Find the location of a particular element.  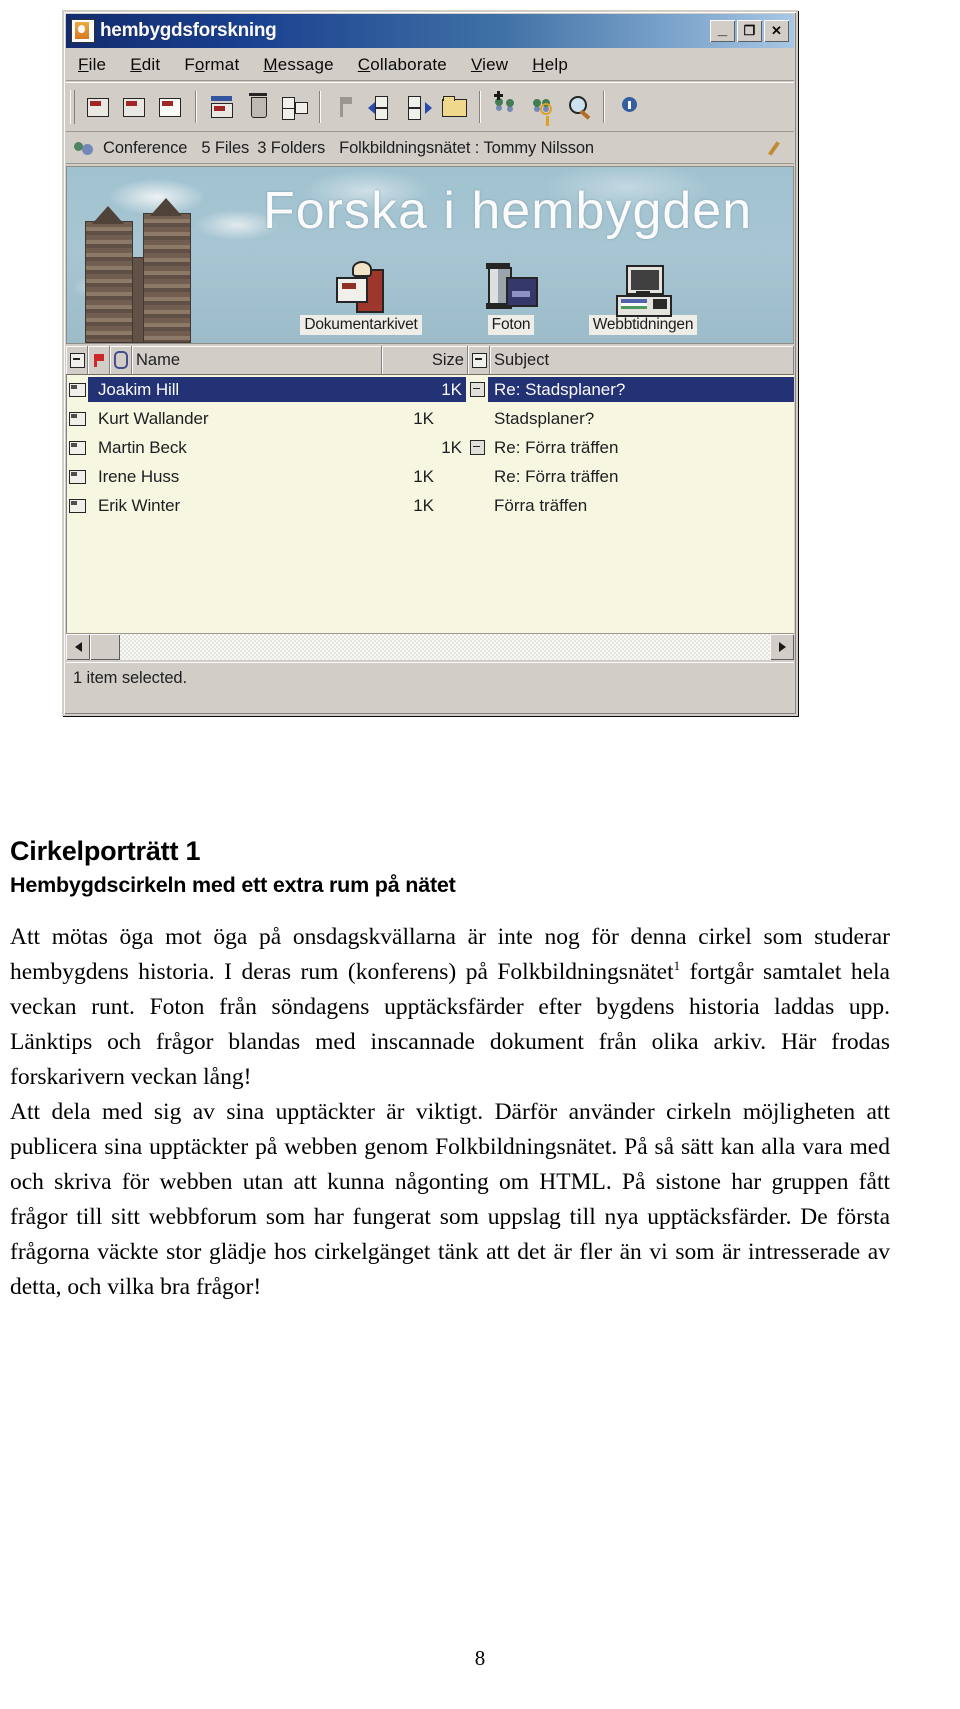

menu-file: FFileile is located at coordinates (92, 65).